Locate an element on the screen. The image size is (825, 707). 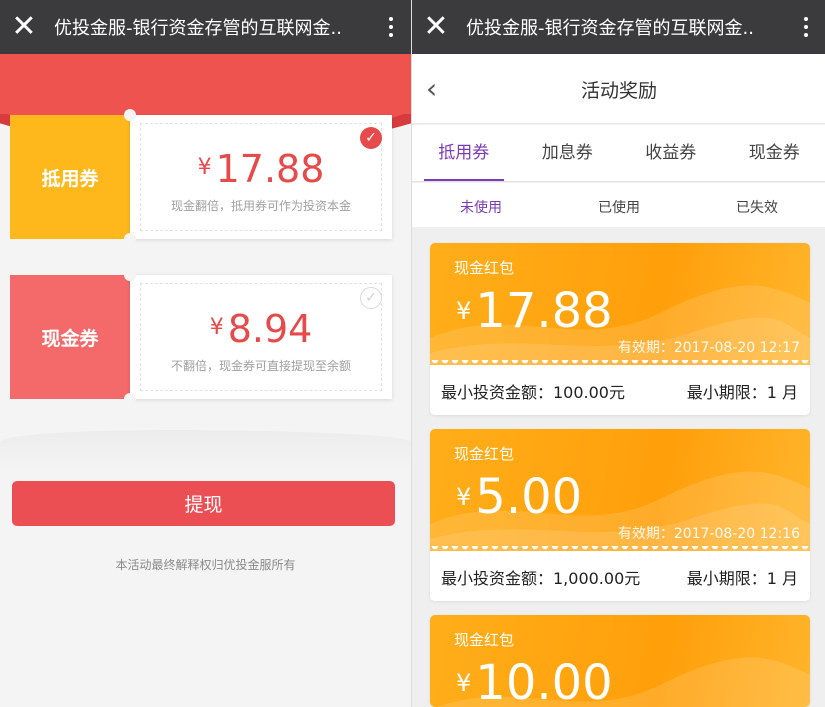
tab-interest-coupon: 加息券 is located at coordinates (568, 153).